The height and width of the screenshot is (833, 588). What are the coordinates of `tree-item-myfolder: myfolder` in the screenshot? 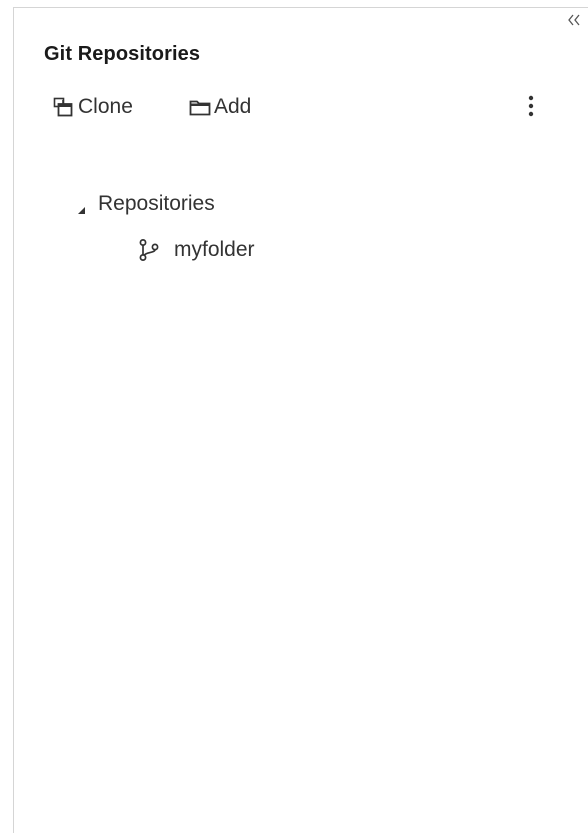 It's located at (196, 250).